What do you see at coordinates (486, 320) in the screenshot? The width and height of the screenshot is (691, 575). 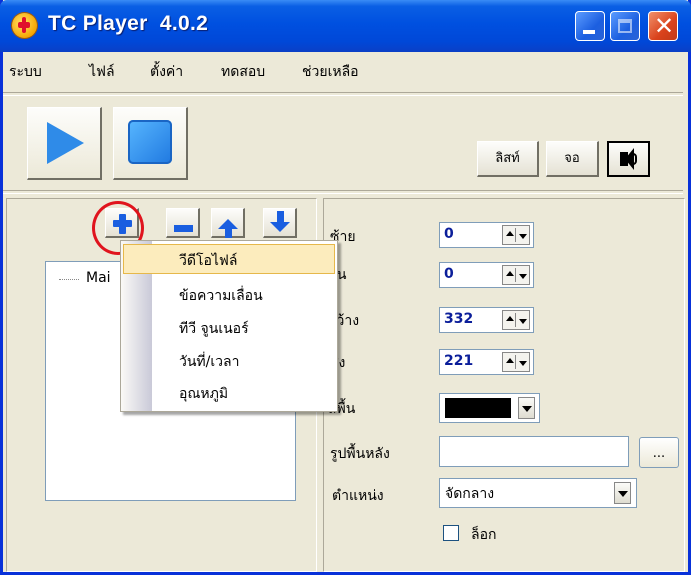 I see `width-spinner: 332` at bounding box center [486, 320].